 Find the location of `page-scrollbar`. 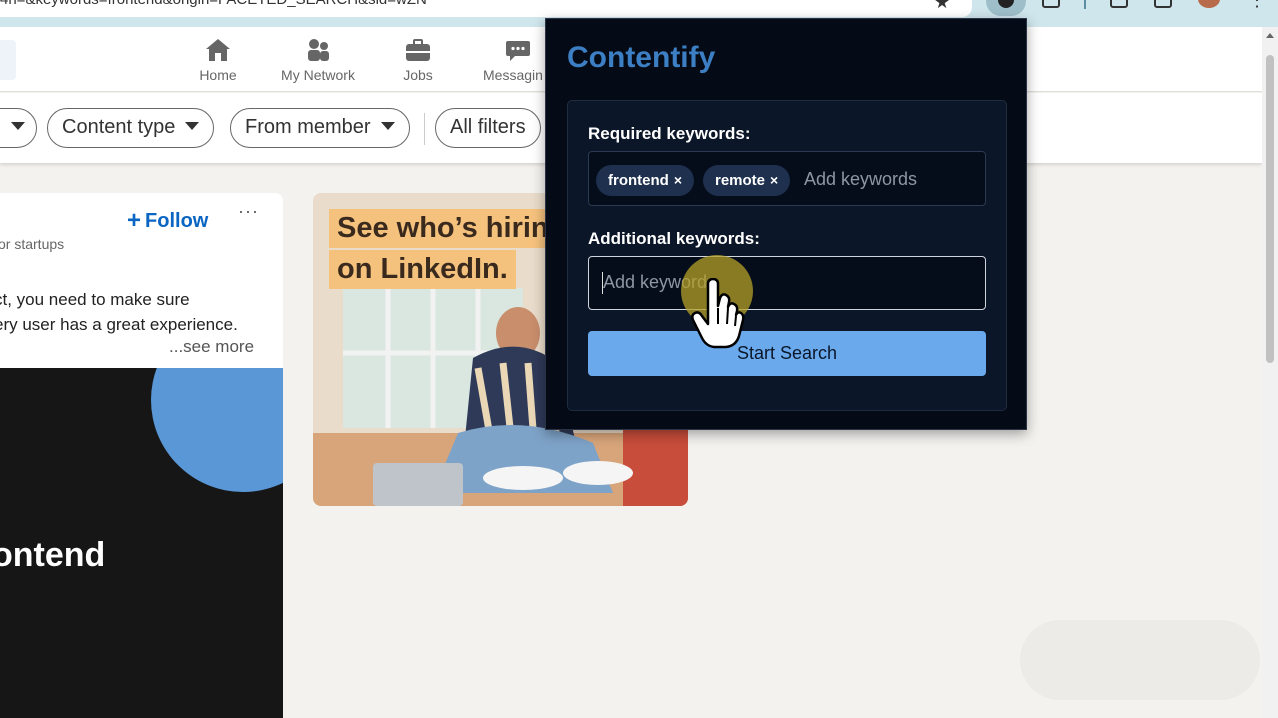

page-scrollbar is located at coordinates (1270, 372).